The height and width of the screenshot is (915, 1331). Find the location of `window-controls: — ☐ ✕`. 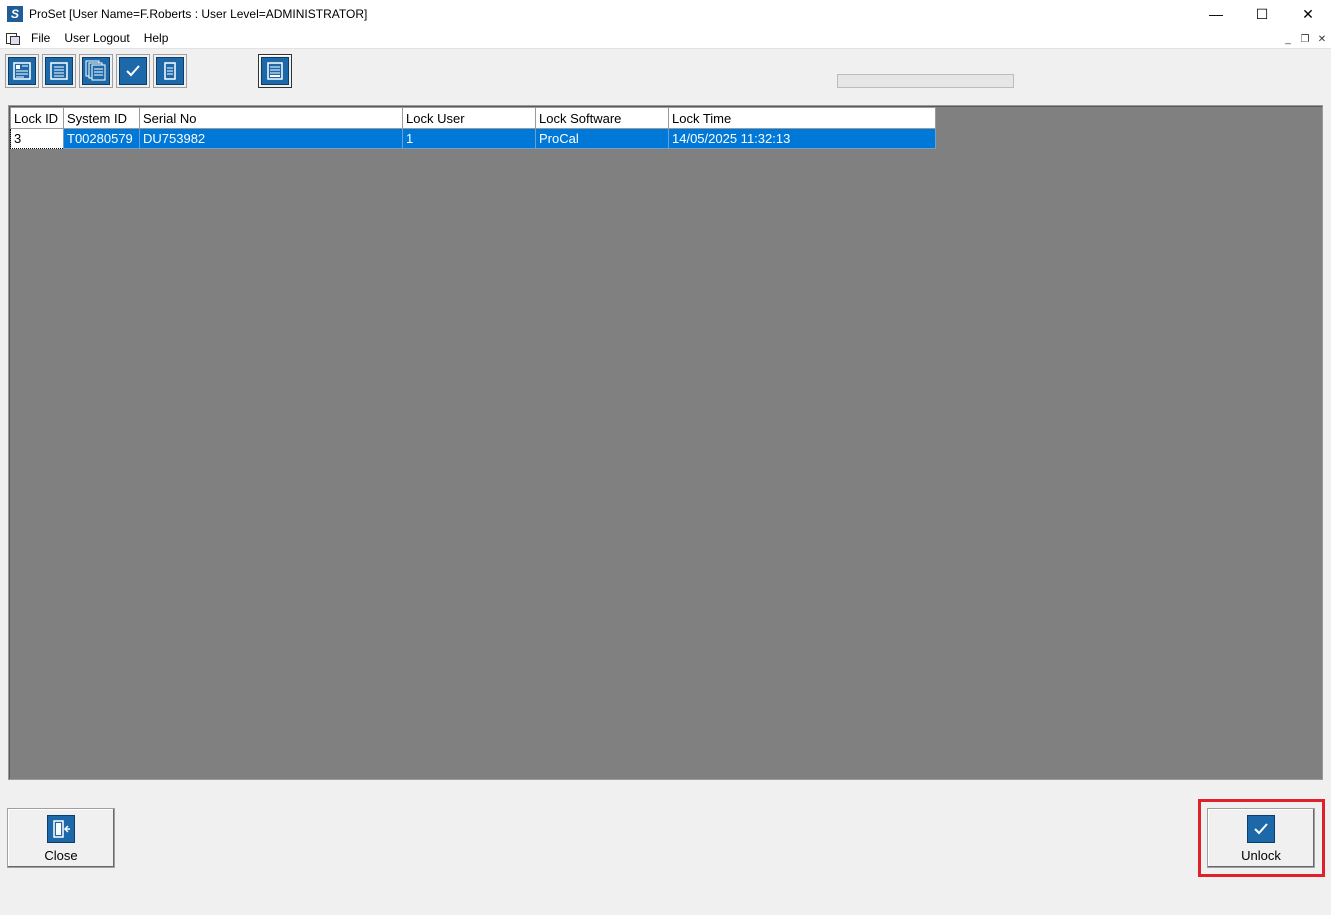

window-controls: — ☐ ✕ is located at coordinates (1262, 14).